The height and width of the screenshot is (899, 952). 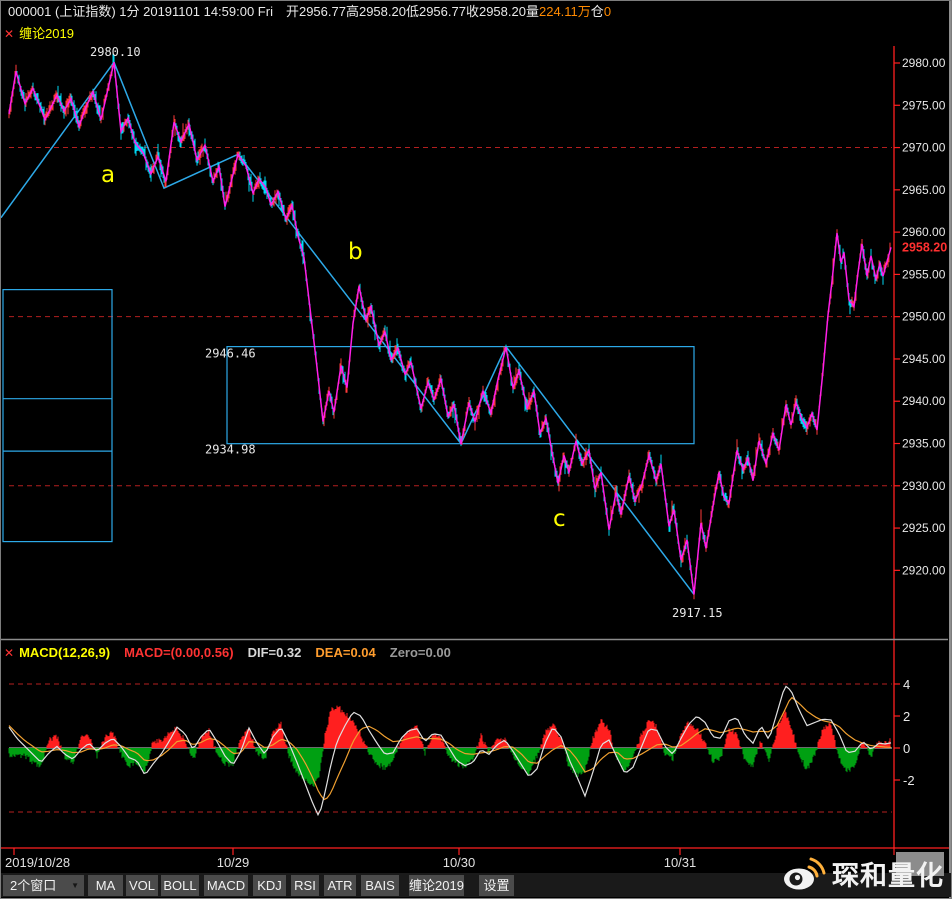 I want to click on title-segment-1: 开2956.77, so click(x=315, y=11).